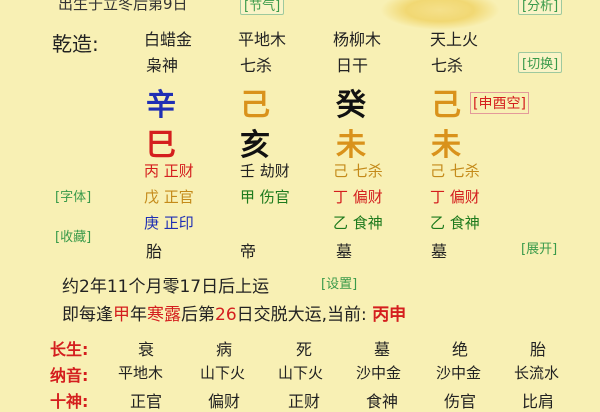  I want to click on dayun-changsheng: 胎, so click(538, 349).